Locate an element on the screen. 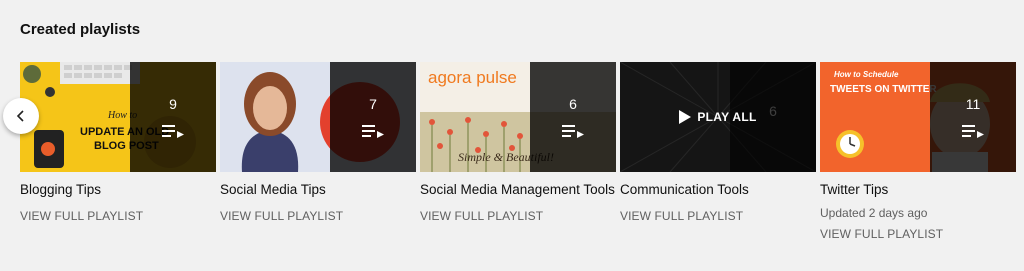  playlist-count-overlay: 7 is located at coordinates (373, 117).